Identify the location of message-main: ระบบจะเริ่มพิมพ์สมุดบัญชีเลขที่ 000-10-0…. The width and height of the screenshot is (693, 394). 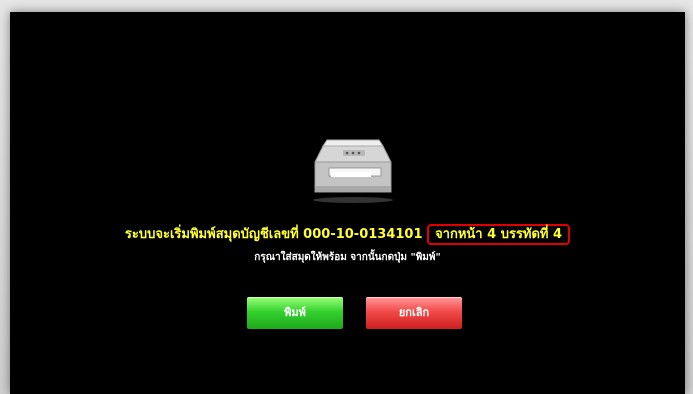
(273, 234).